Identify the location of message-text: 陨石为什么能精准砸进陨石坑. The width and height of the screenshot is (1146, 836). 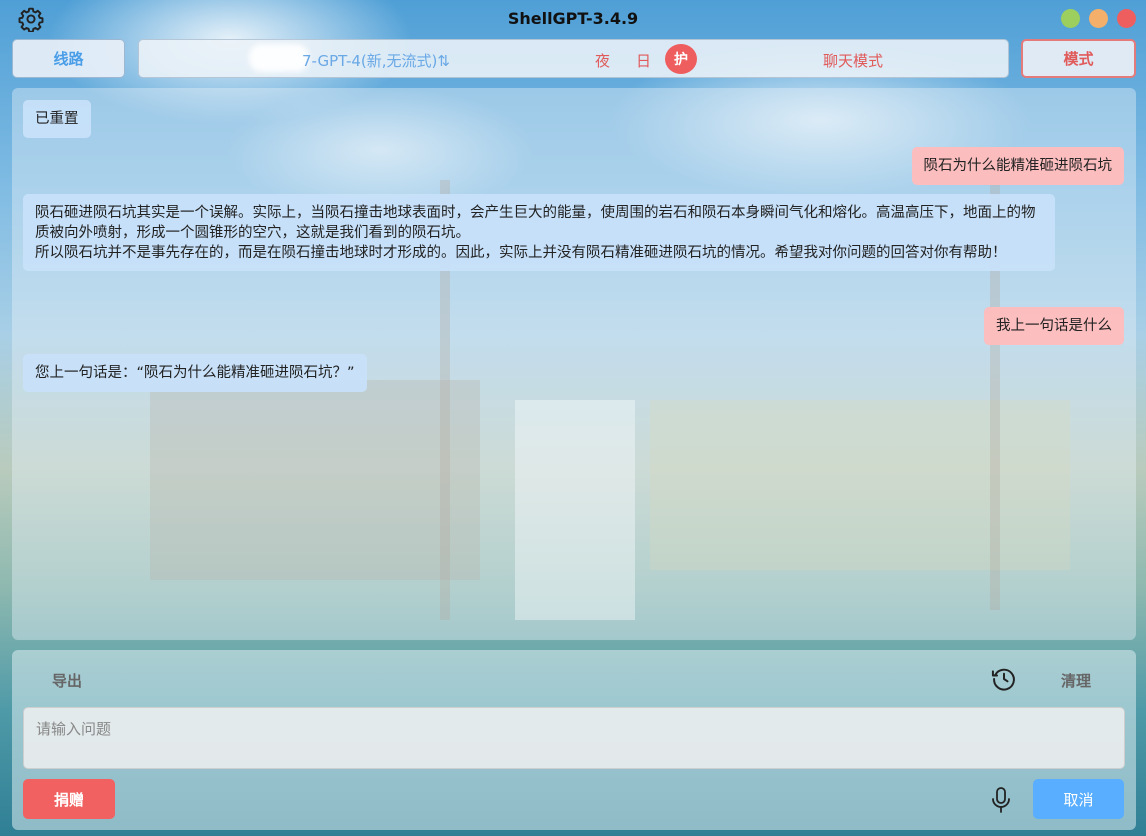
(1018, 166).